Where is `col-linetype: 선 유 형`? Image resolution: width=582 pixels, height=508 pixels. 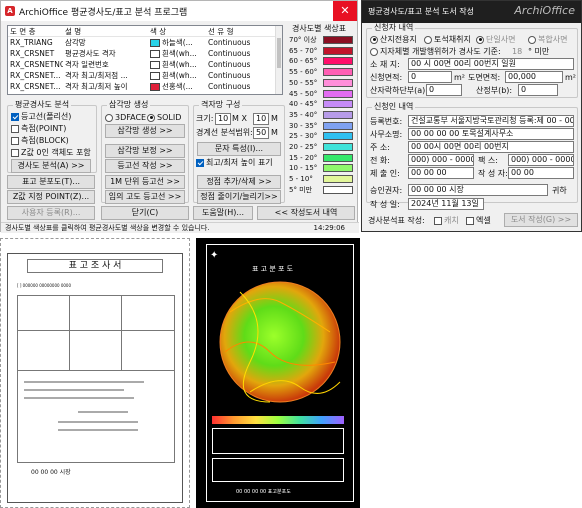 col-linetype: 선 유 형 is located at coordinates (241, 31).